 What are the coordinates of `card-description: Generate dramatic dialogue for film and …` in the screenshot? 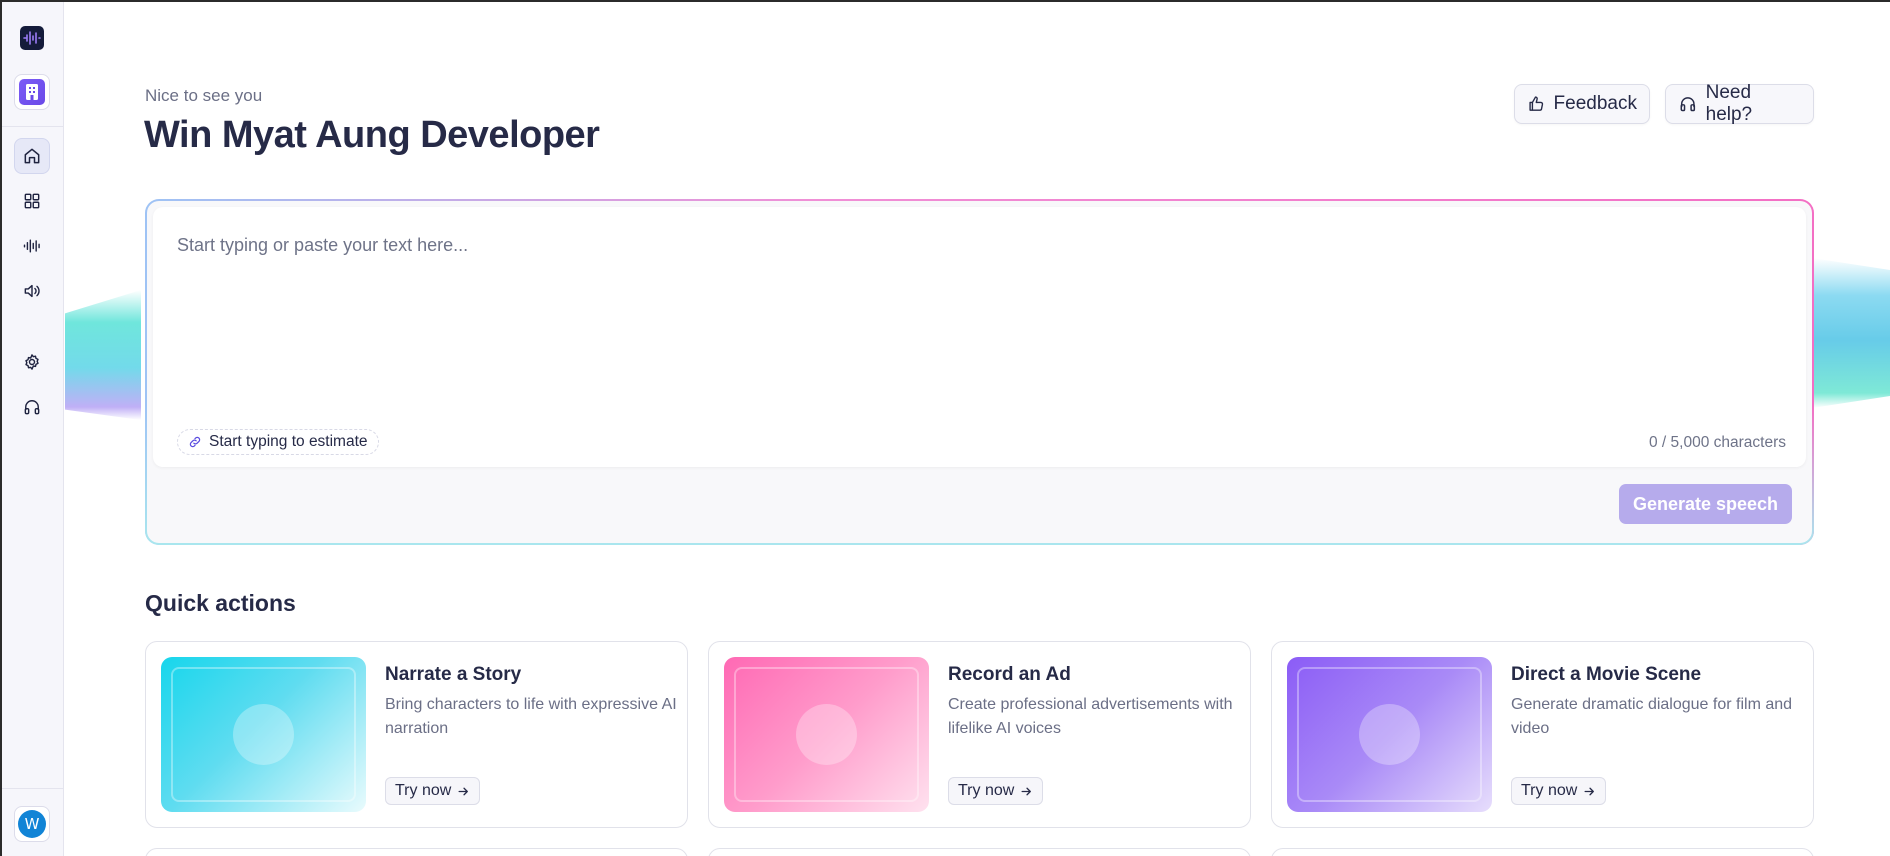 It's located at (1652, 716).